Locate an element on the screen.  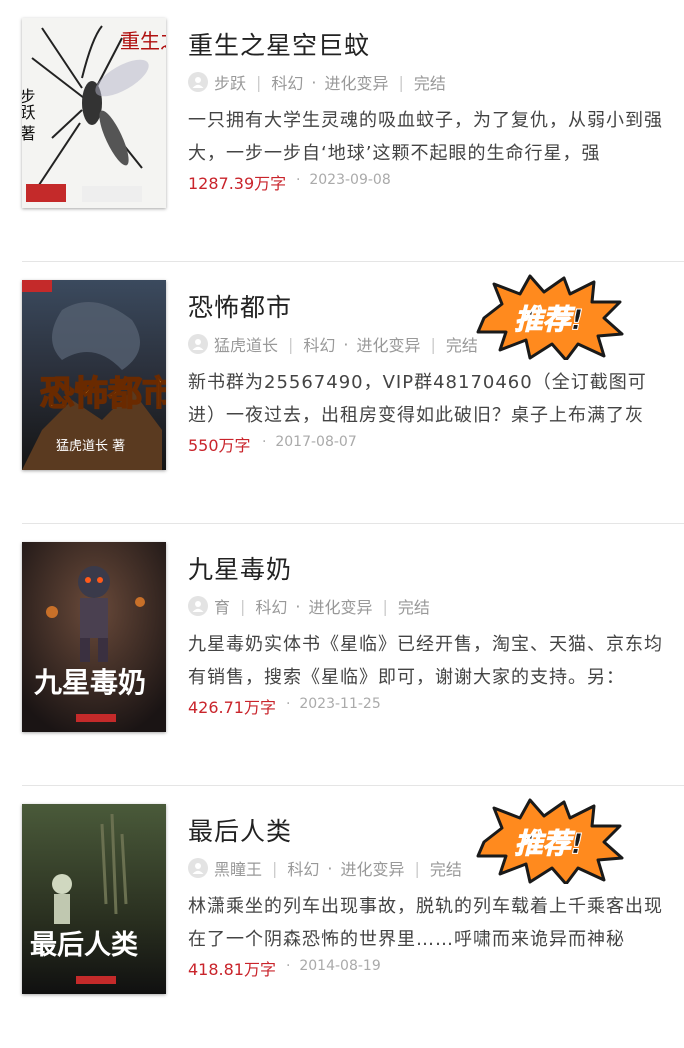
book-cover: 九星毒奶 is located at coordinates (94, 637).